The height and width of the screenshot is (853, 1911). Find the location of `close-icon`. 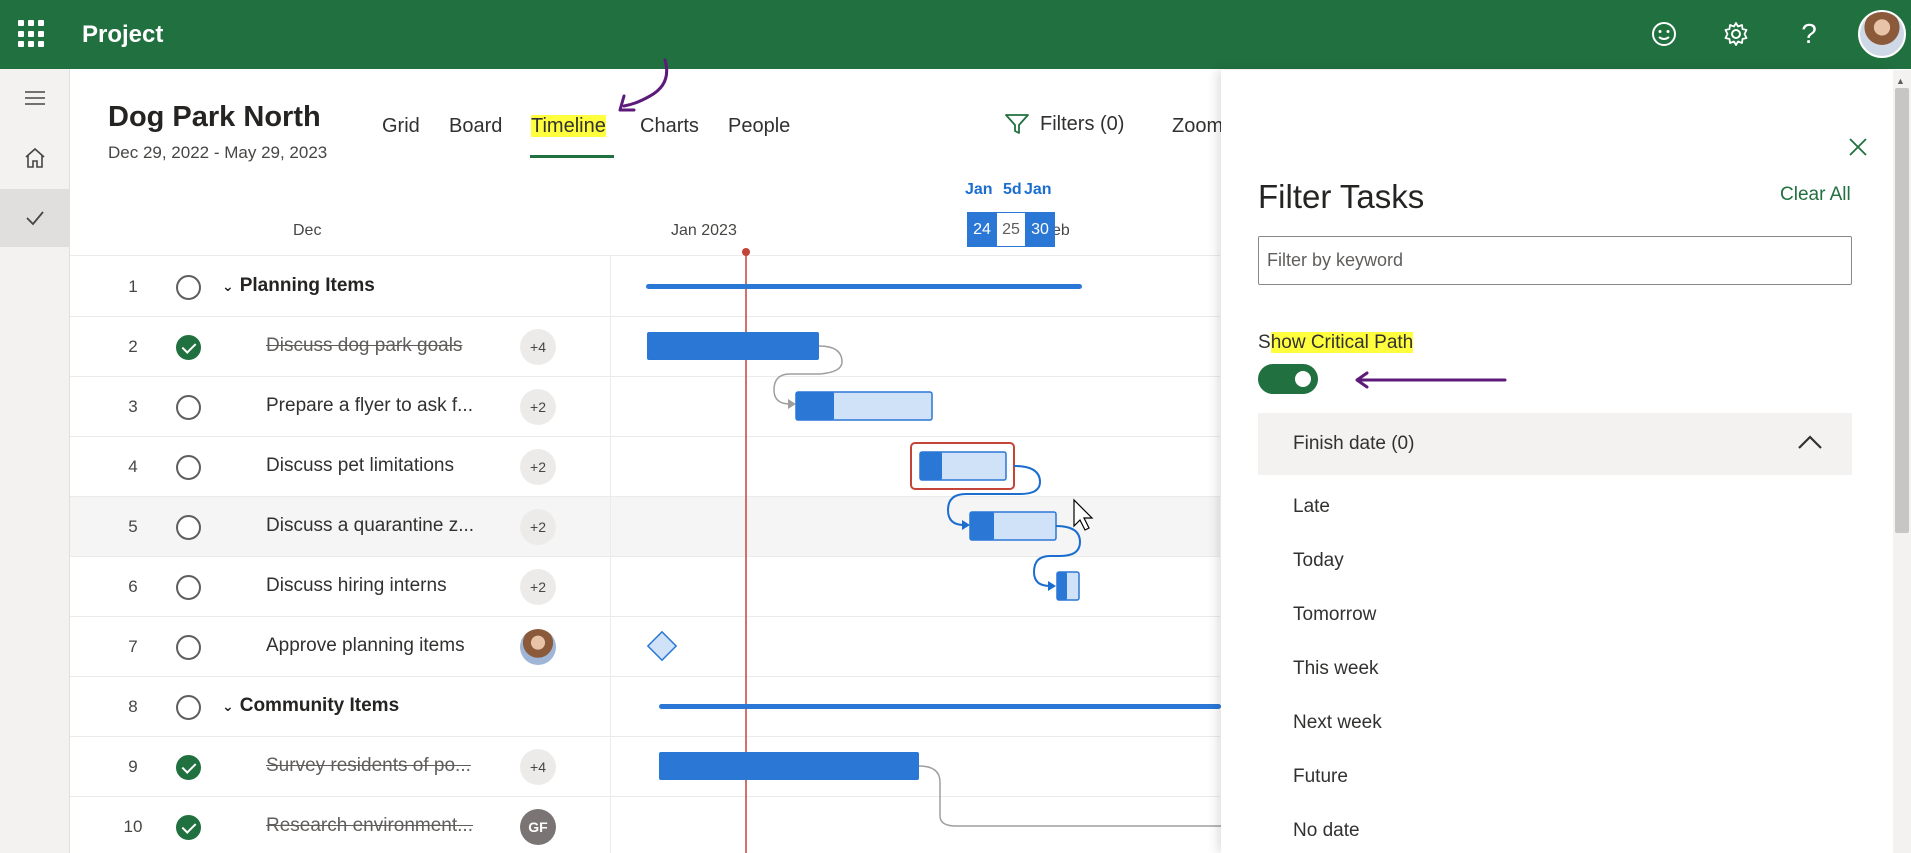

close-icon is located at coordinates (1858, 147).